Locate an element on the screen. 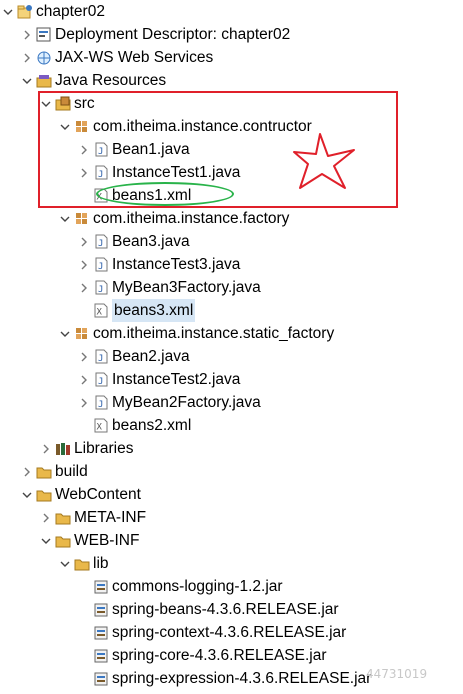 Image resolution: width=463 pixels, height=694 pixels. project-icon is located at coordinates (25, 11).